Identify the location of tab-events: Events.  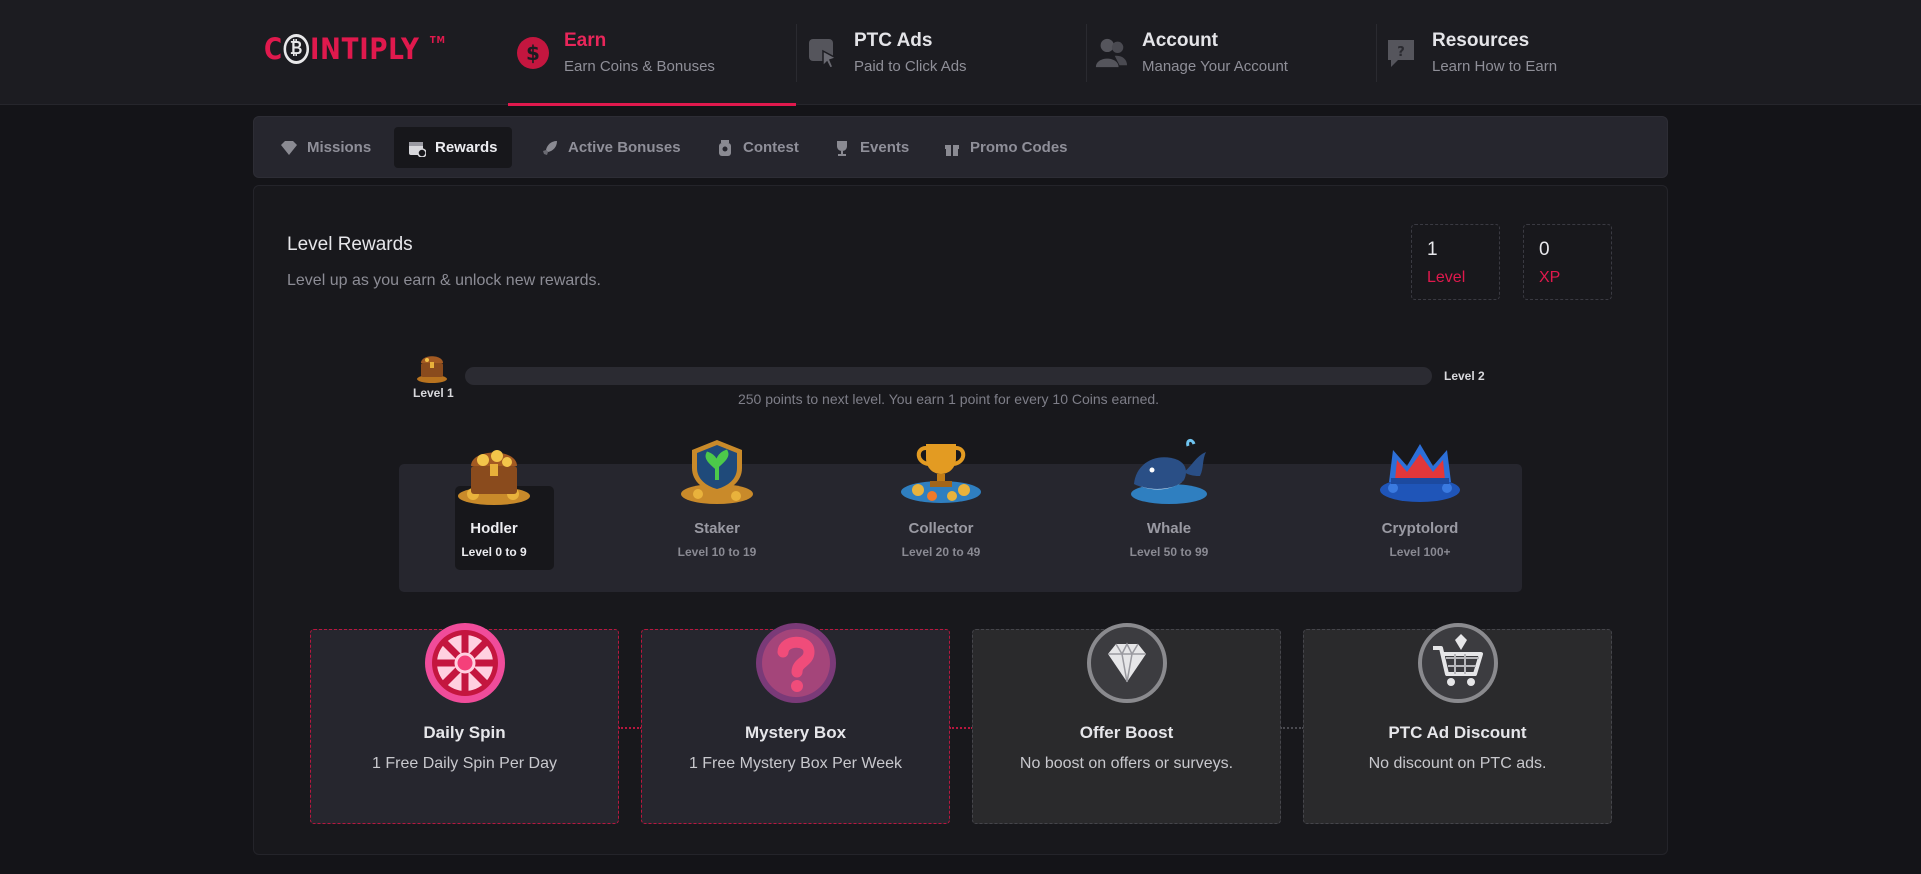
(871, 147).